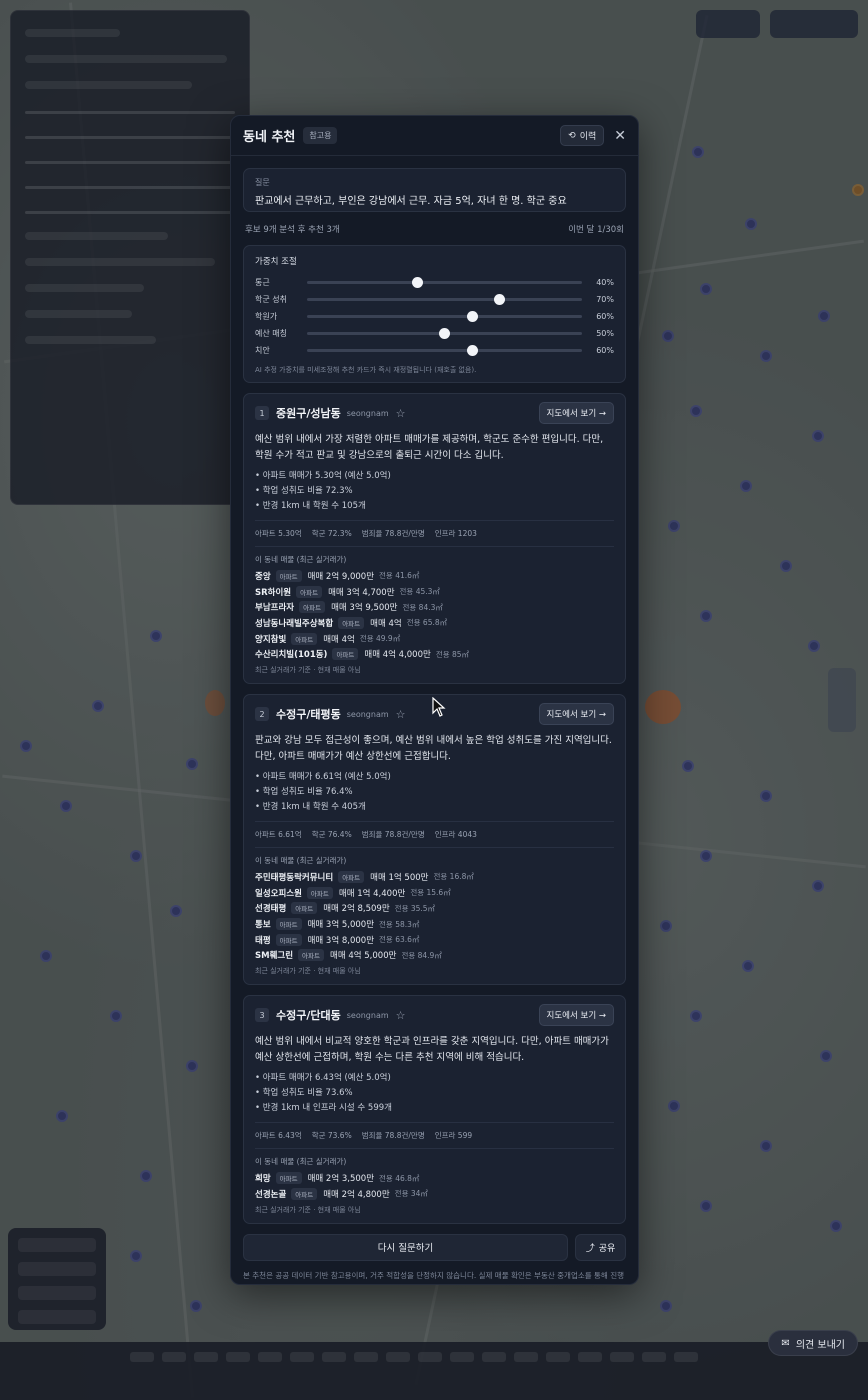 This screenshot has height=1400, width=868. Describe the element at coordinates (294, 623) in the screenshot. I see `listing-name: 성남동나래빌주상복합` at that location.